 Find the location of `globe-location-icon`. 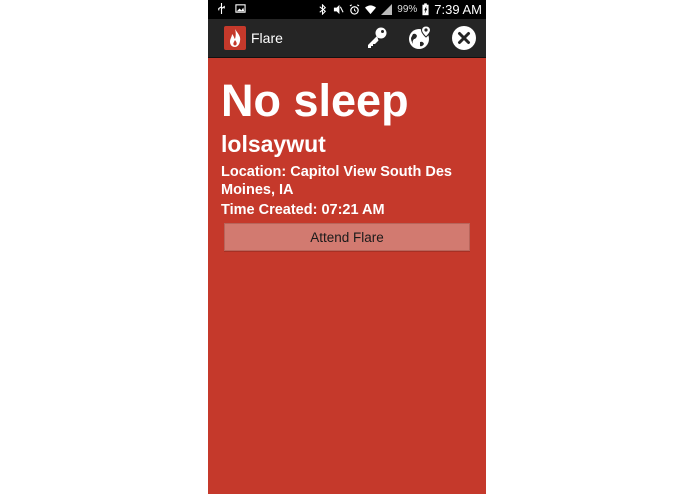

globe-location-icon is located at coordinates (420, 38).